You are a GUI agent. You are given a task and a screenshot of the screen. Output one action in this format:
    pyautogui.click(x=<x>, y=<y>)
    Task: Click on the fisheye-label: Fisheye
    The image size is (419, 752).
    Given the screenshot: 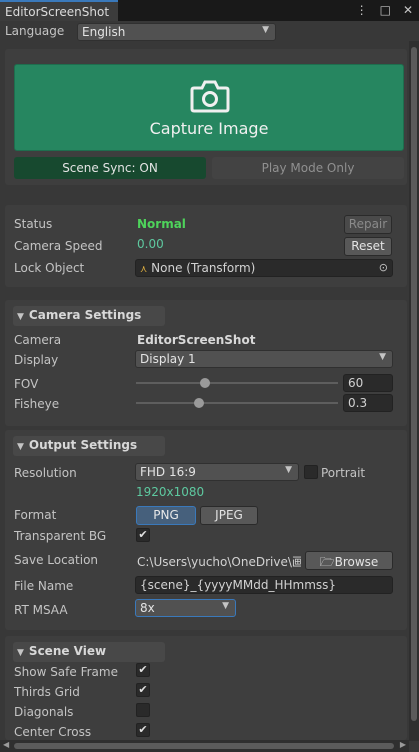 What is the action you would take?
    pyautogui.click(x=37, y=404)
    